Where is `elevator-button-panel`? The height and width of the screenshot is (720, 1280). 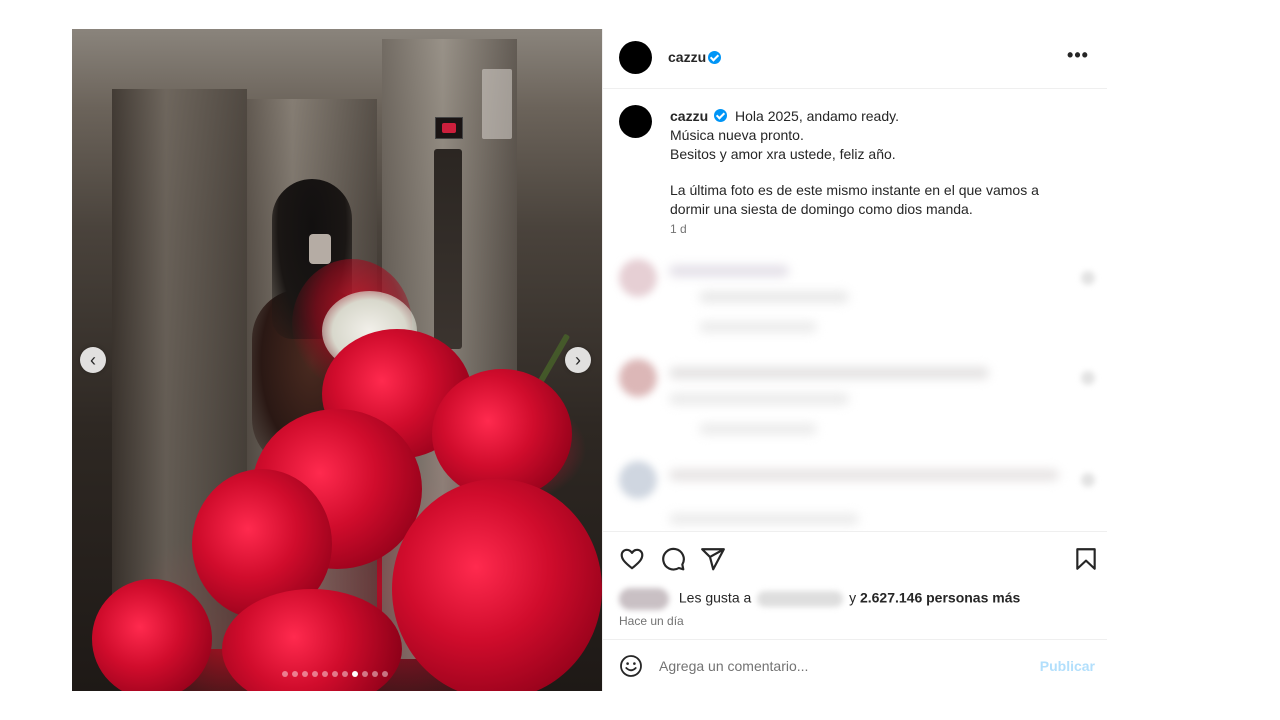 elevator-button-panel is located at coordinates (448, 249).